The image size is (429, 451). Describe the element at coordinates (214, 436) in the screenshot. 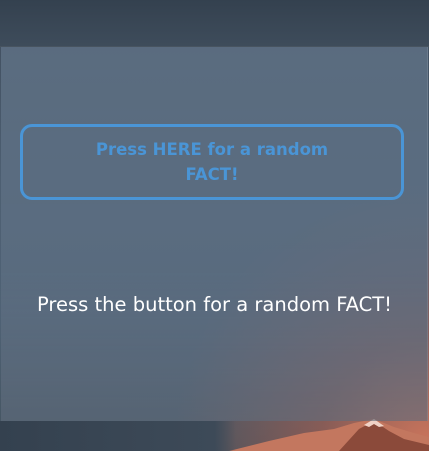

I see `bottom-bar` at that location.